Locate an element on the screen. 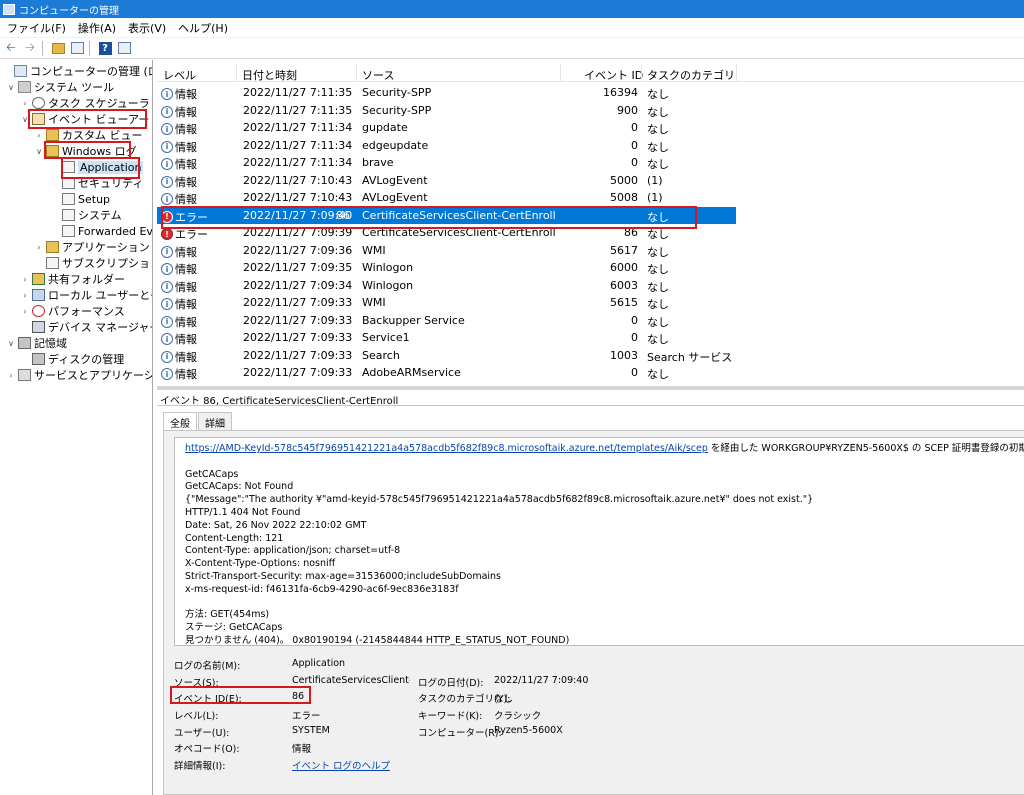 This screenshot has width=1024, height=795. event-id-cell: 16394 is located at coordinates (620, 92).